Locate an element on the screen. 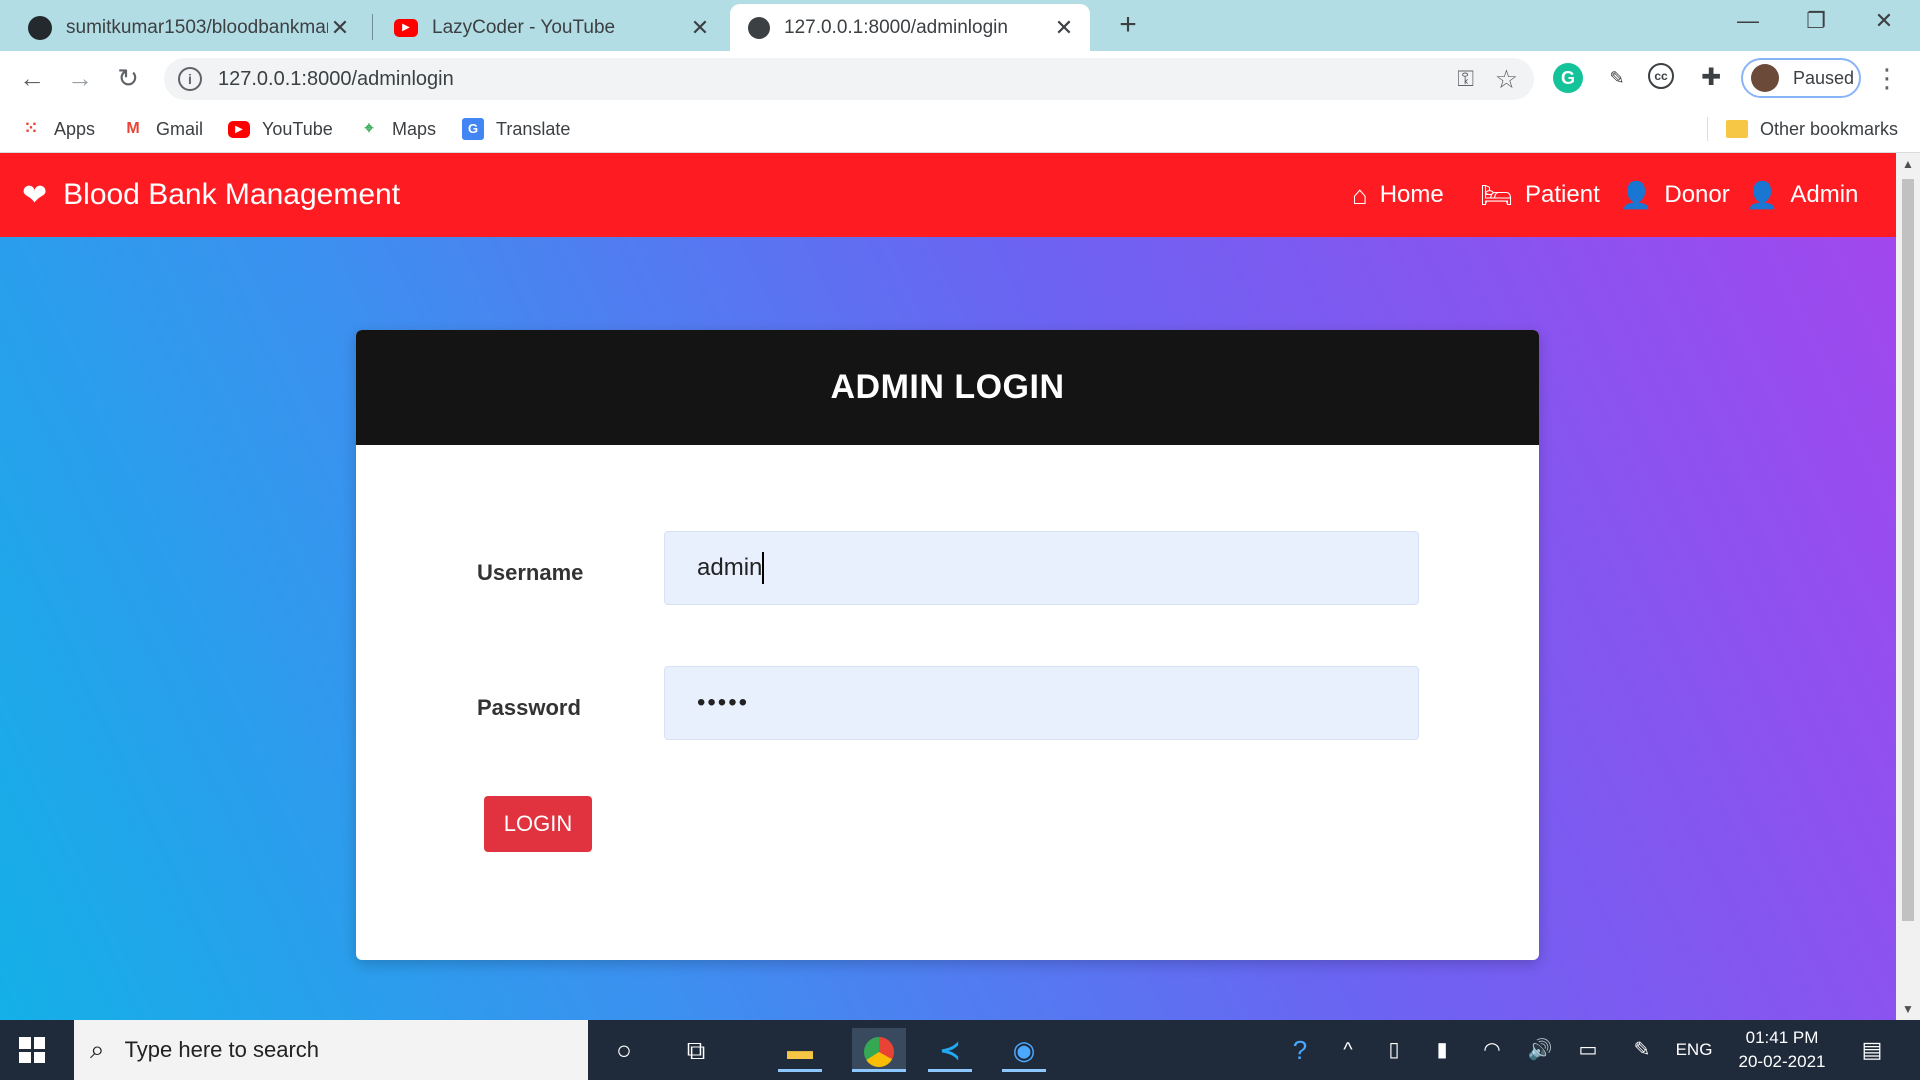 Image resolution: width=1920 pixels, height=1080 pixels. bookmark-youtube: ▶ YouTube is located at coordinates (280, 129).